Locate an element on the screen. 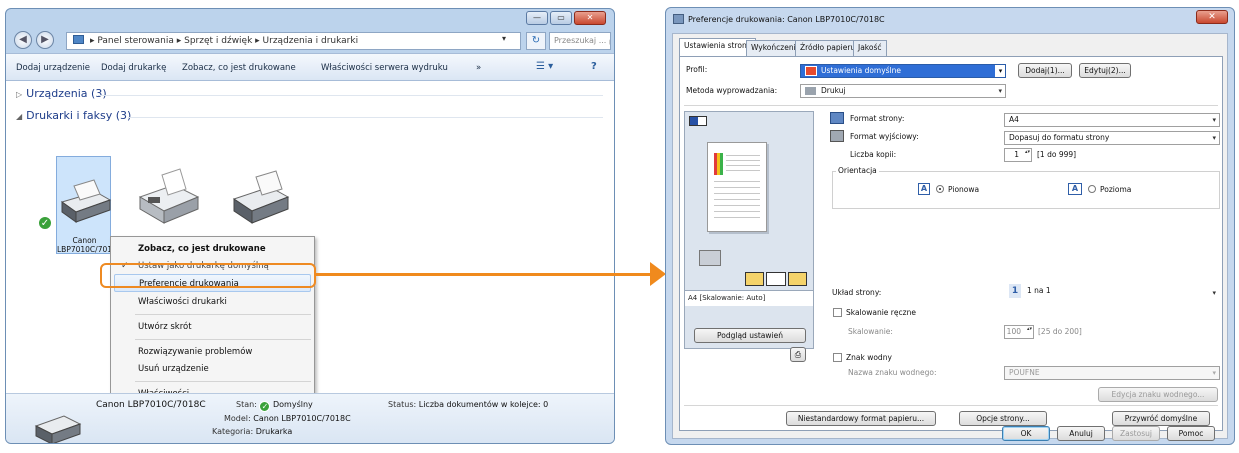 The width and height of the screenshot is (1239, 453). scaling-range: [25 do 200] is located at coordinates (1060, 331).